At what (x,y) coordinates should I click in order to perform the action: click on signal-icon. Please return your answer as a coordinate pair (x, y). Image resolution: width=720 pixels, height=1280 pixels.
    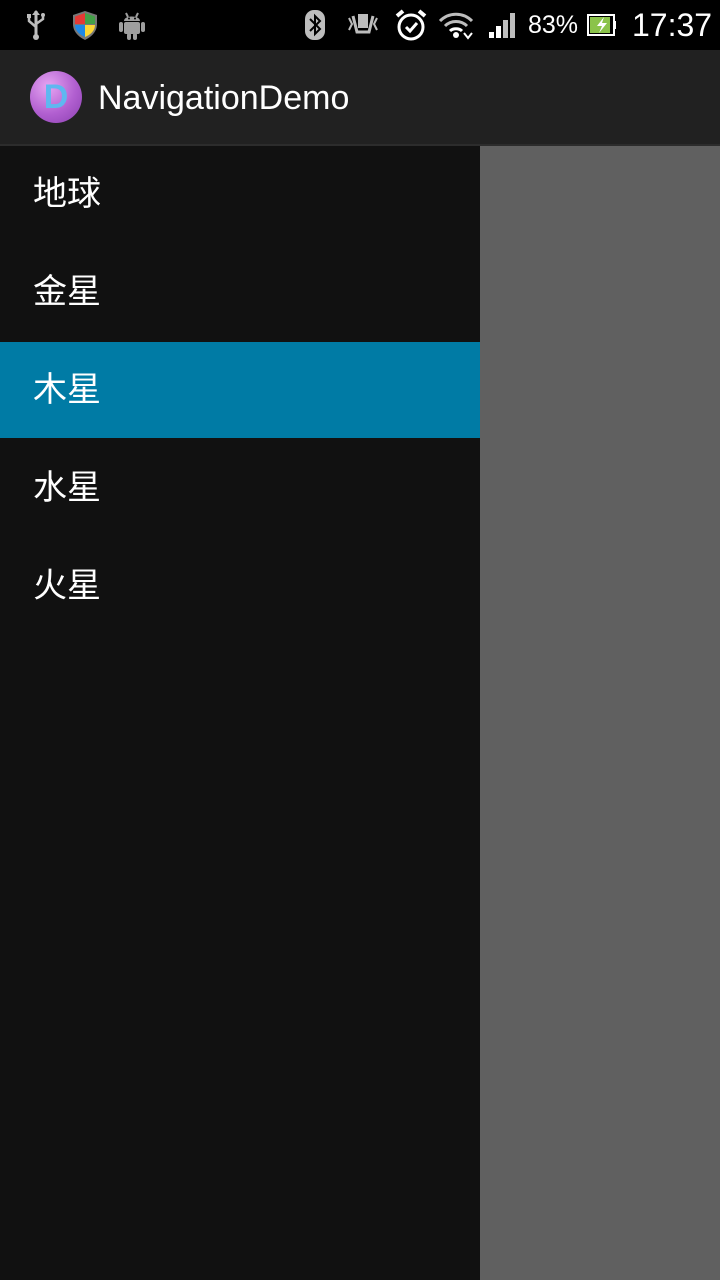
    Looking at the image, I should click on (503, 25).